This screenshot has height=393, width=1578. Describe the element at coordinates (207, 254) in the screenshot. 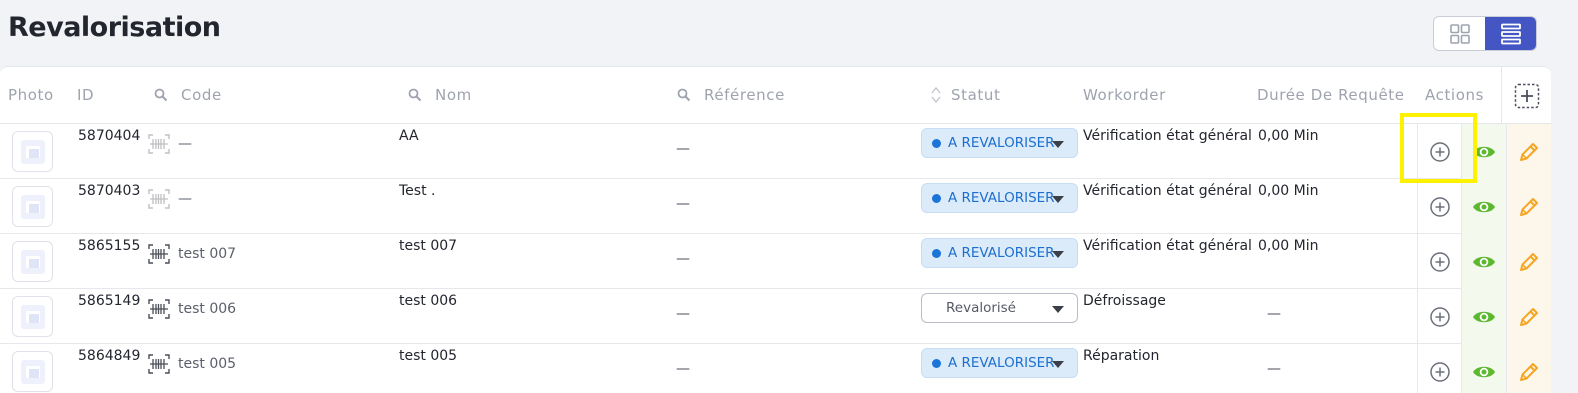

I see `cell-code-text: test 007` at that location.